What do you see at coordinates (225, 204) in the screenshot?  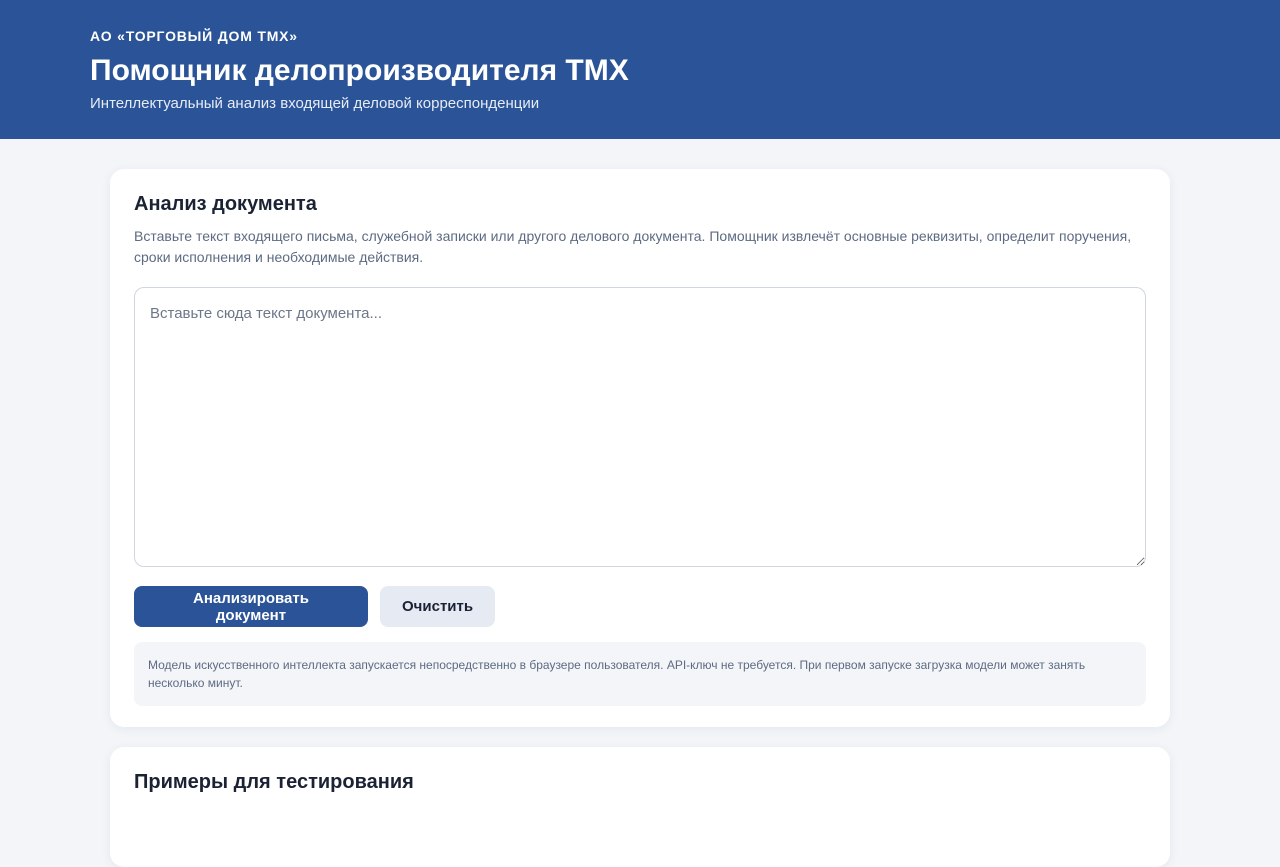 I see `analyze-title: Анализ документа` at bounding box center [225, 204].